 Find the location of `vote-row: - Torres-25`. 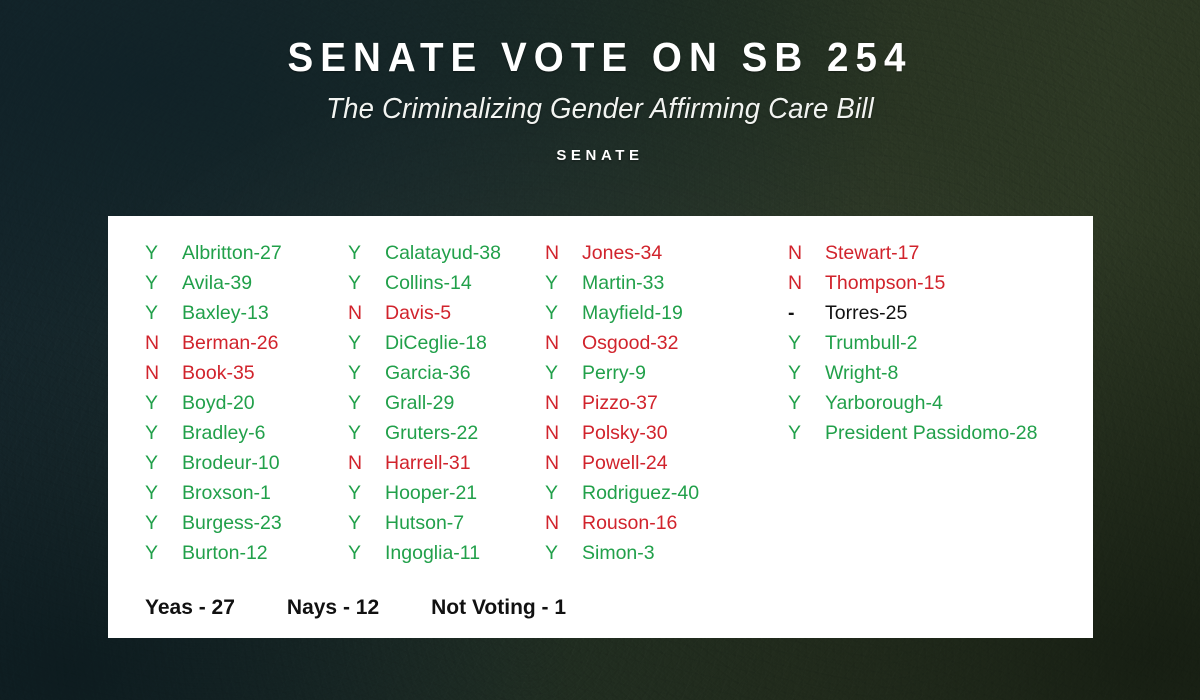

vote-row: - Torres-25 is located at coordinates (938, 313).